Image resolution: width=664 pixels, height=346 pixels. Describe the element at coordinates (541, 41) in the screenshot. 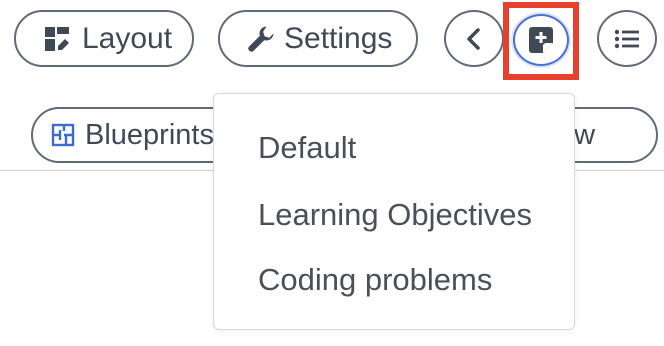

I see `selection-highlight` at that location.